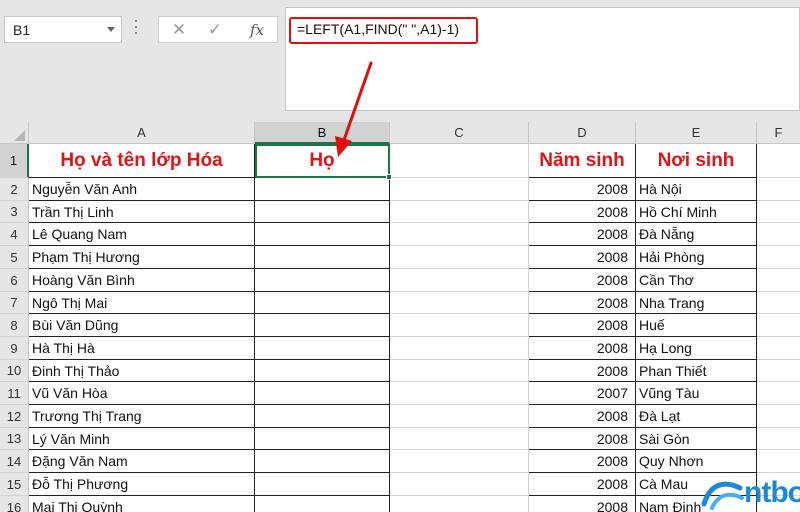 The height and width of the screenshot is (512, 800). I want to click on cell-name: Phạm Thị Hương, so click(142, 257).